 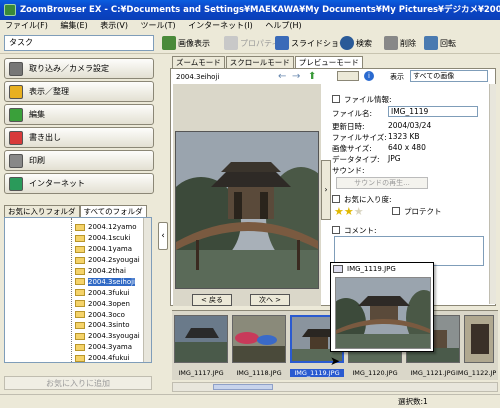 What do you see at coordinates (26, 25) in the screenshot?
I see `menu-file: ファイル(F)` at bounding box center [26, 25].